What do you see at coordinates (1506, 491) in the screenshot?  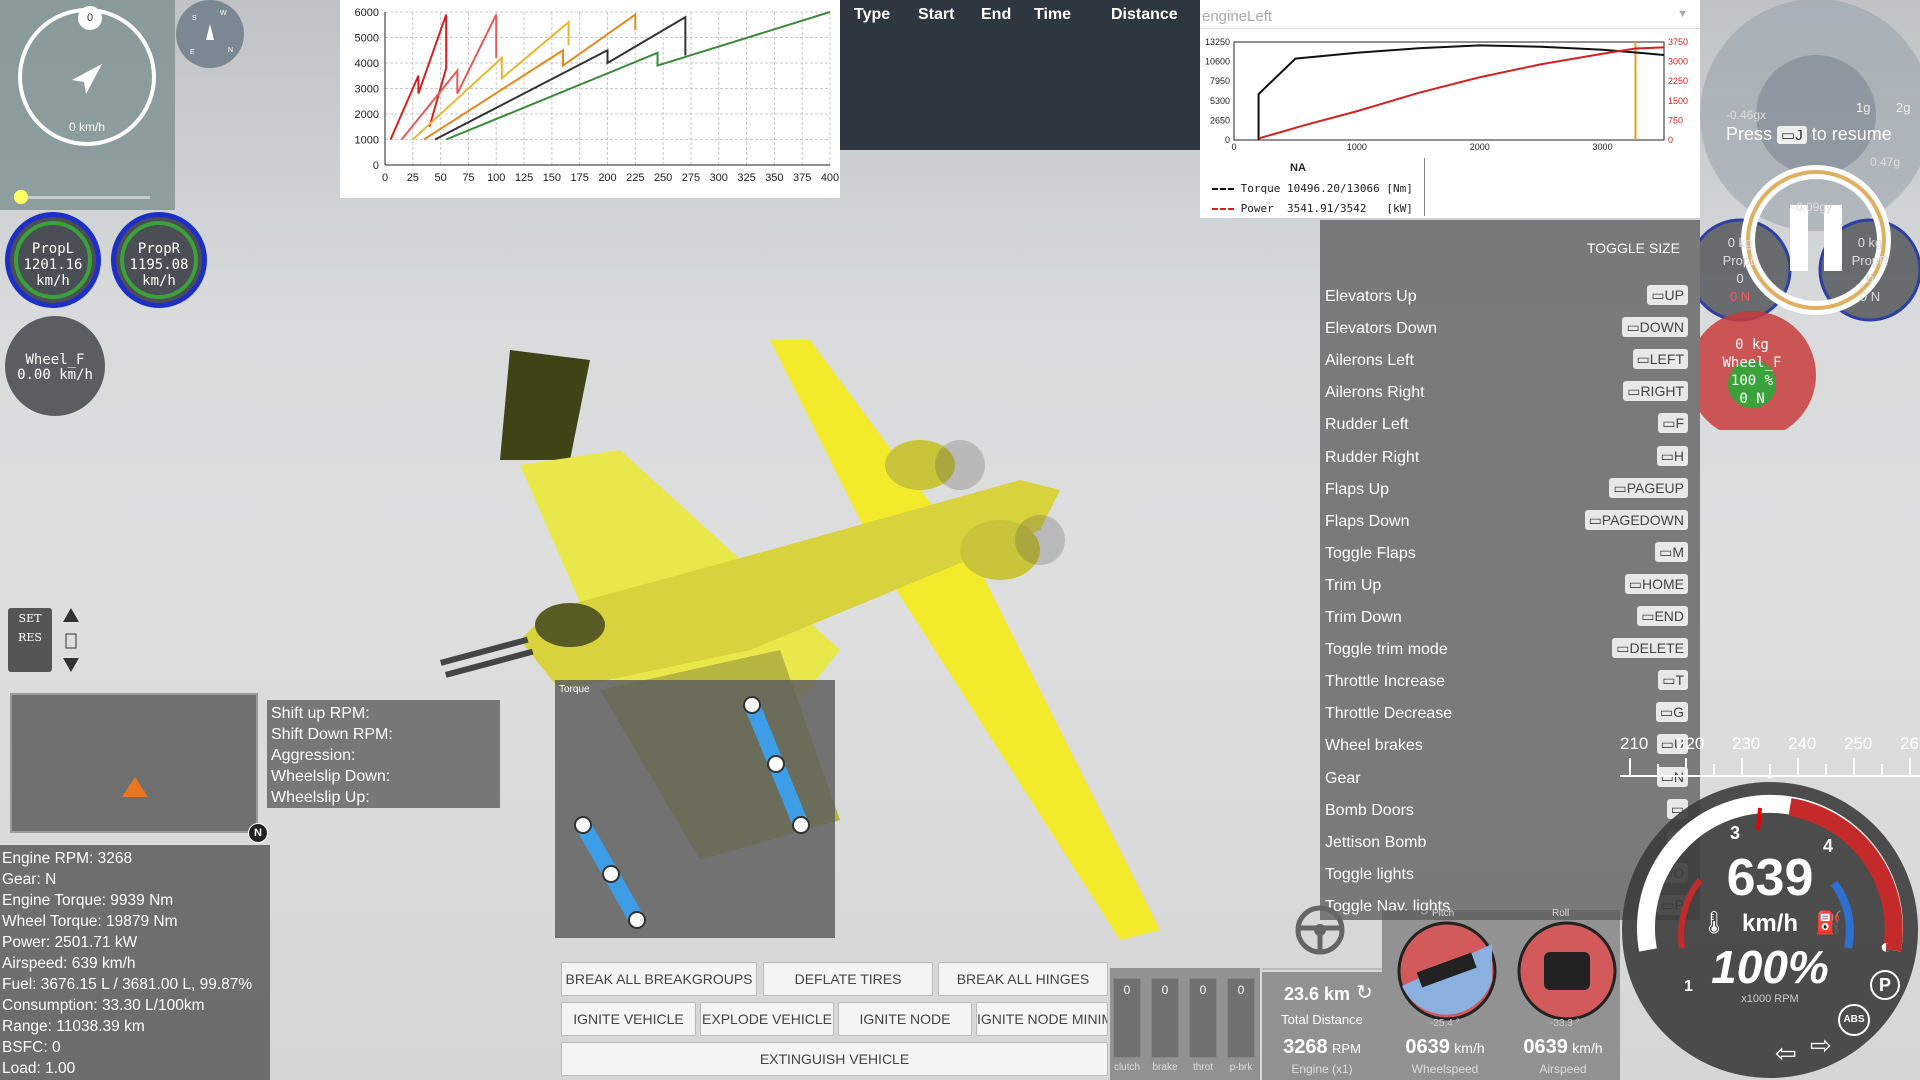 I see `keybind-row: Flaps Up ▭PAGEUP` at bounding box center [1506, 491].